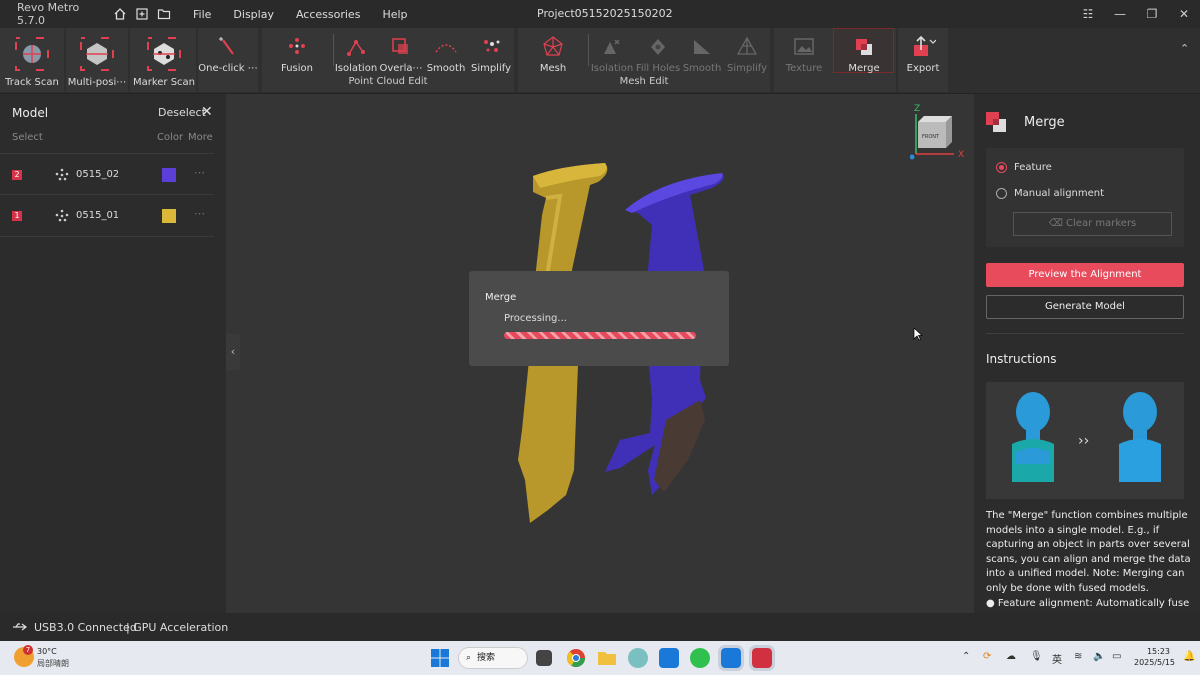  I want to click on texture-button: Texture, so click(804, 61).